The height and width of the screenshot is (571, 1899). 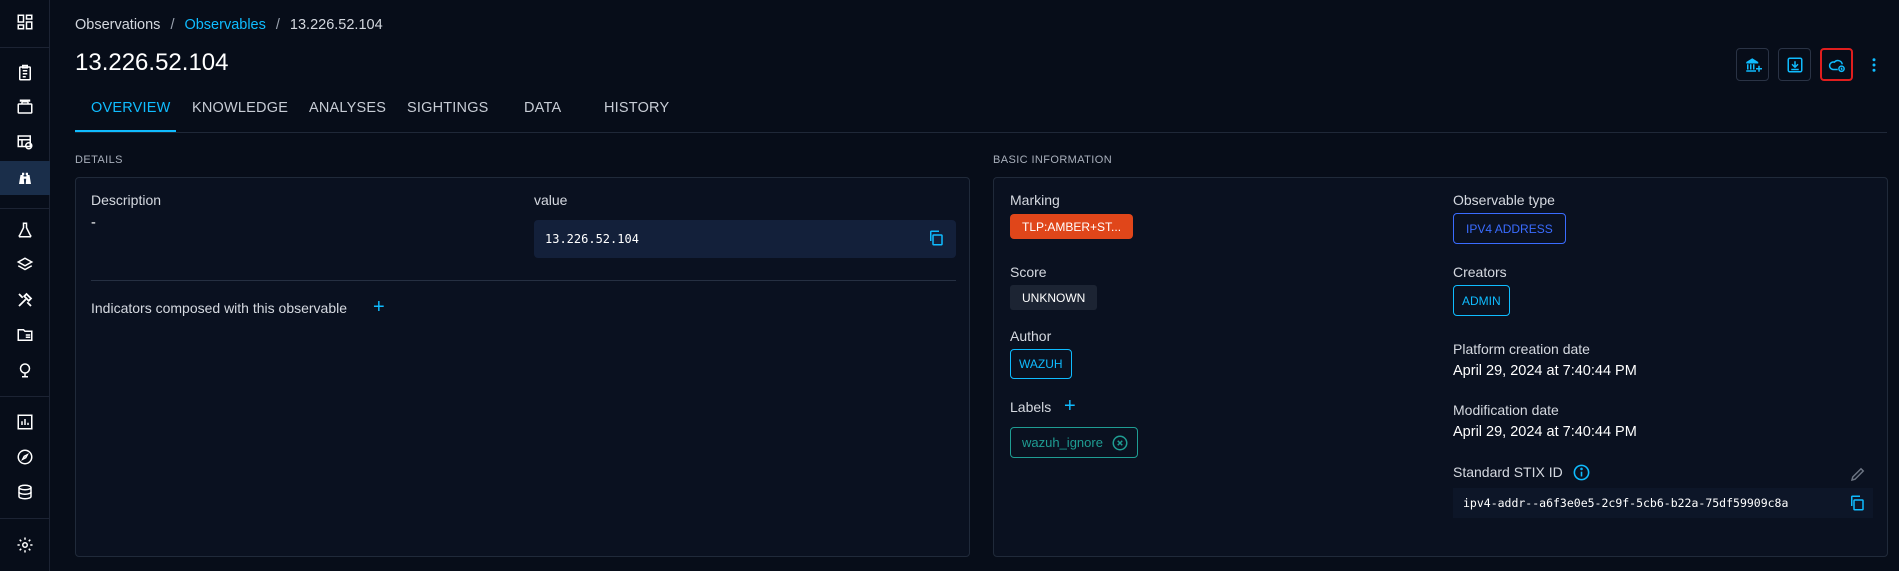 What do you see at coordinates (1053, 160) in the screenshot?
I see `basic-info-section-title: BASIC INFORMATION` at bounding box center [1053, 160].